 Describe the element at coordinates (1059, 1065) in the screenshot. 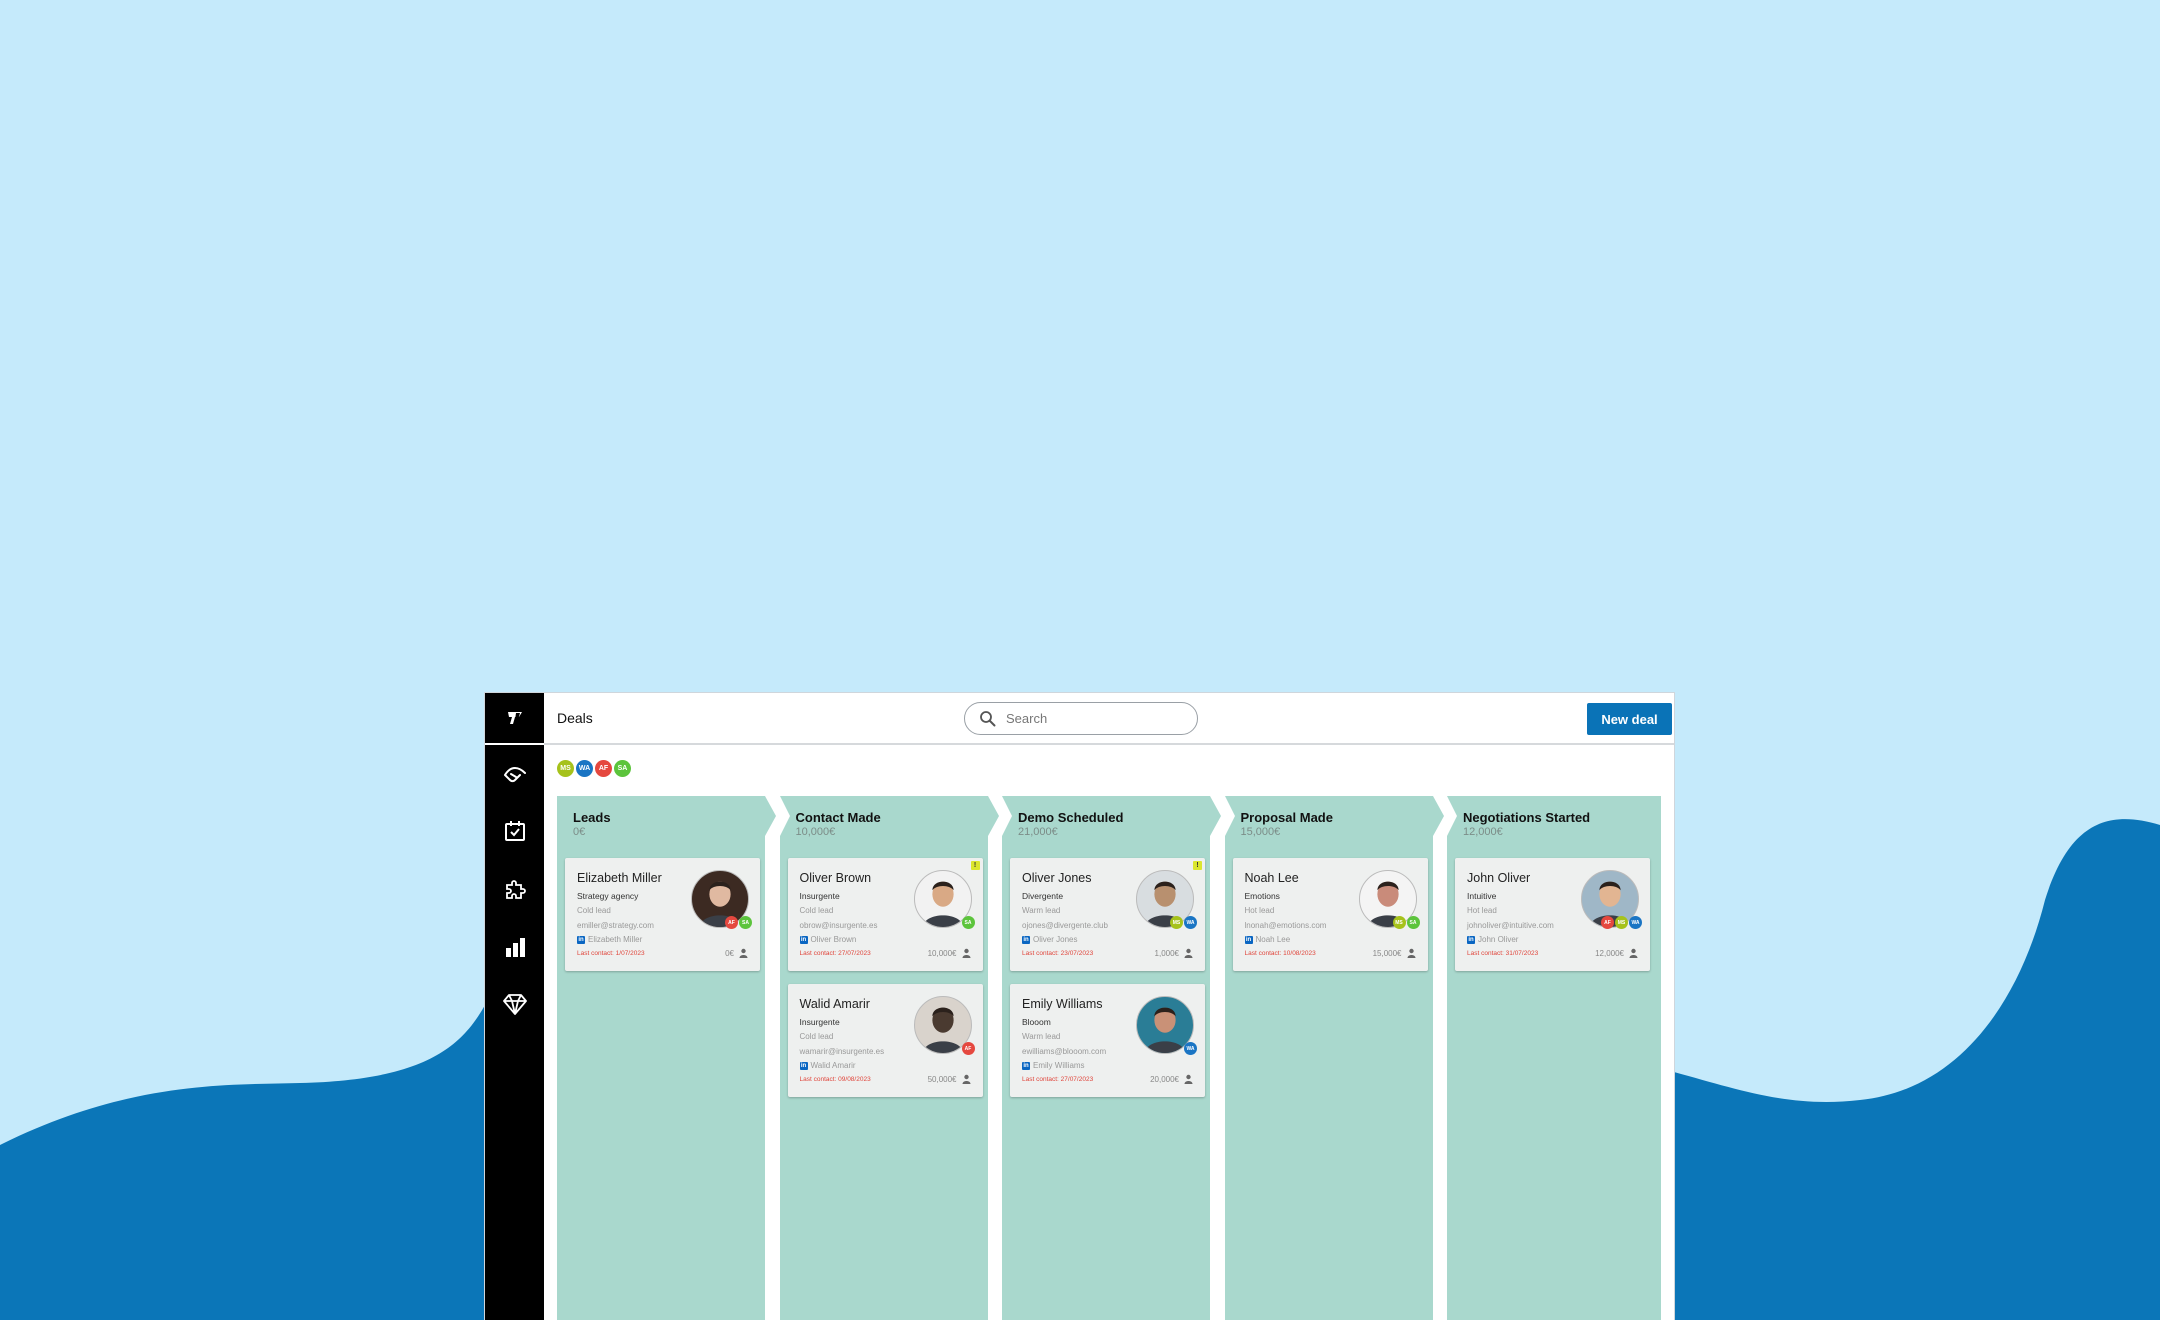

I see `linkedin-name: Emily Williams` at that location.